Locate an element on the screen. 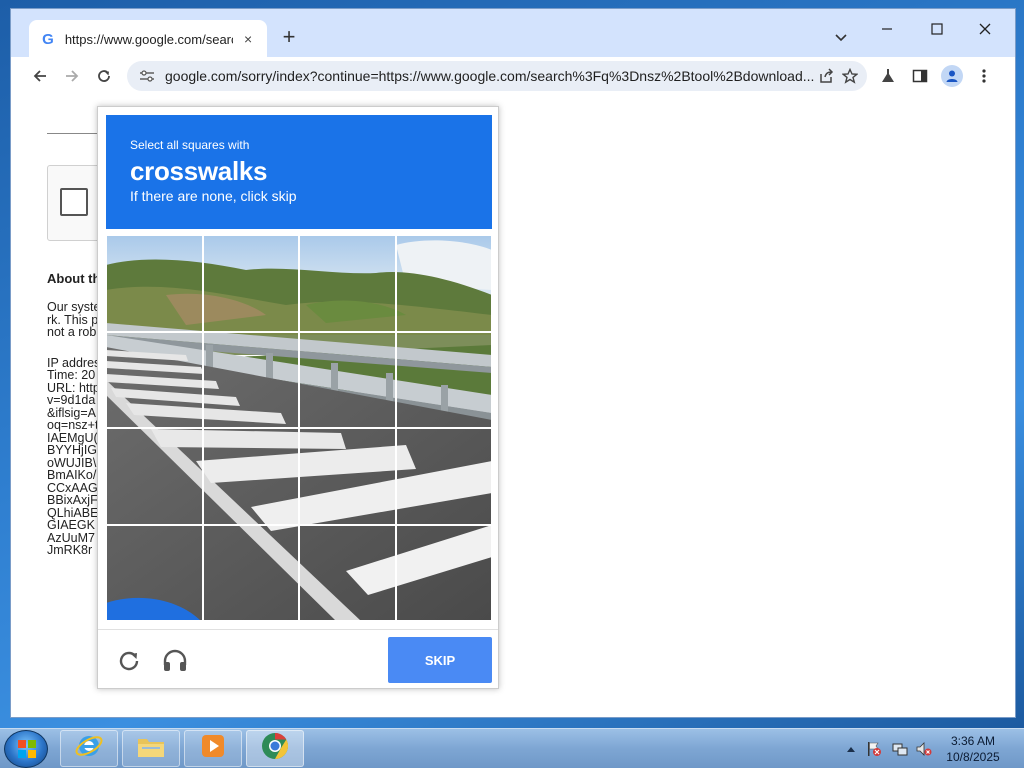  side-panel-icon is located at coordinates (920, 76).